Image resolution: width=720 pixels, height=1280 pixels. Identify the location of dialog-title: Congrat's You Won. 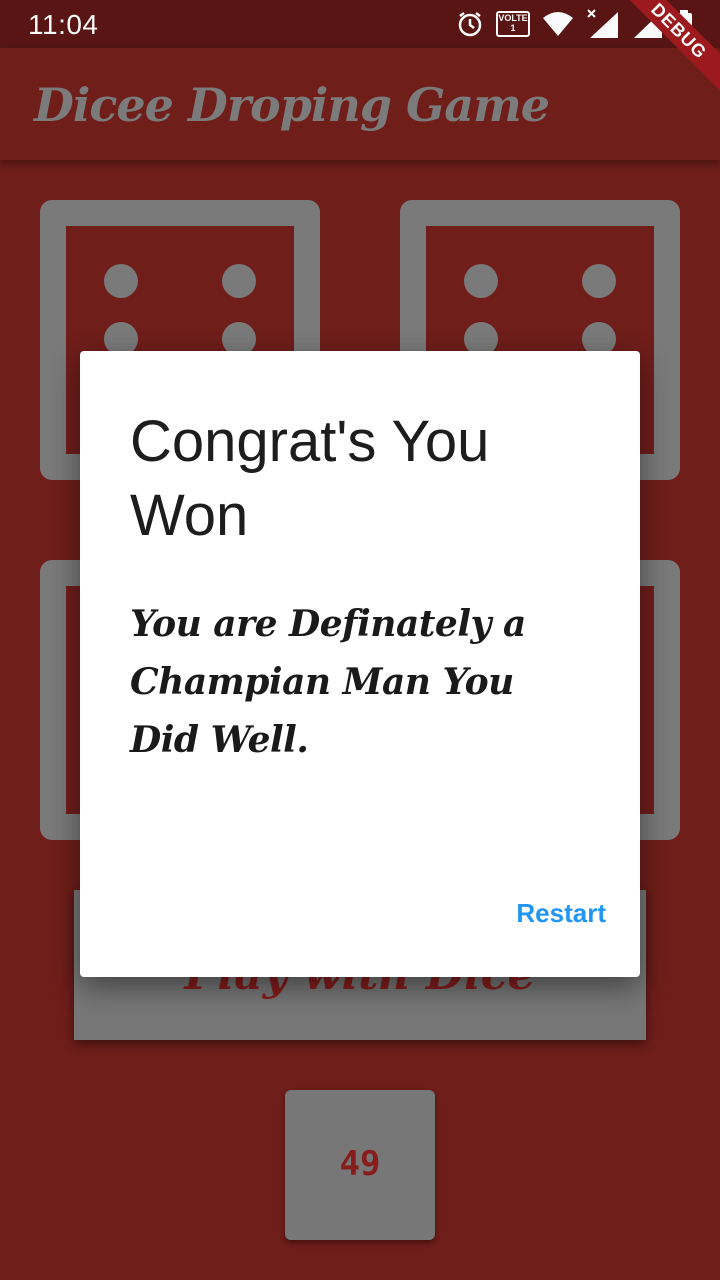
(310, 478).